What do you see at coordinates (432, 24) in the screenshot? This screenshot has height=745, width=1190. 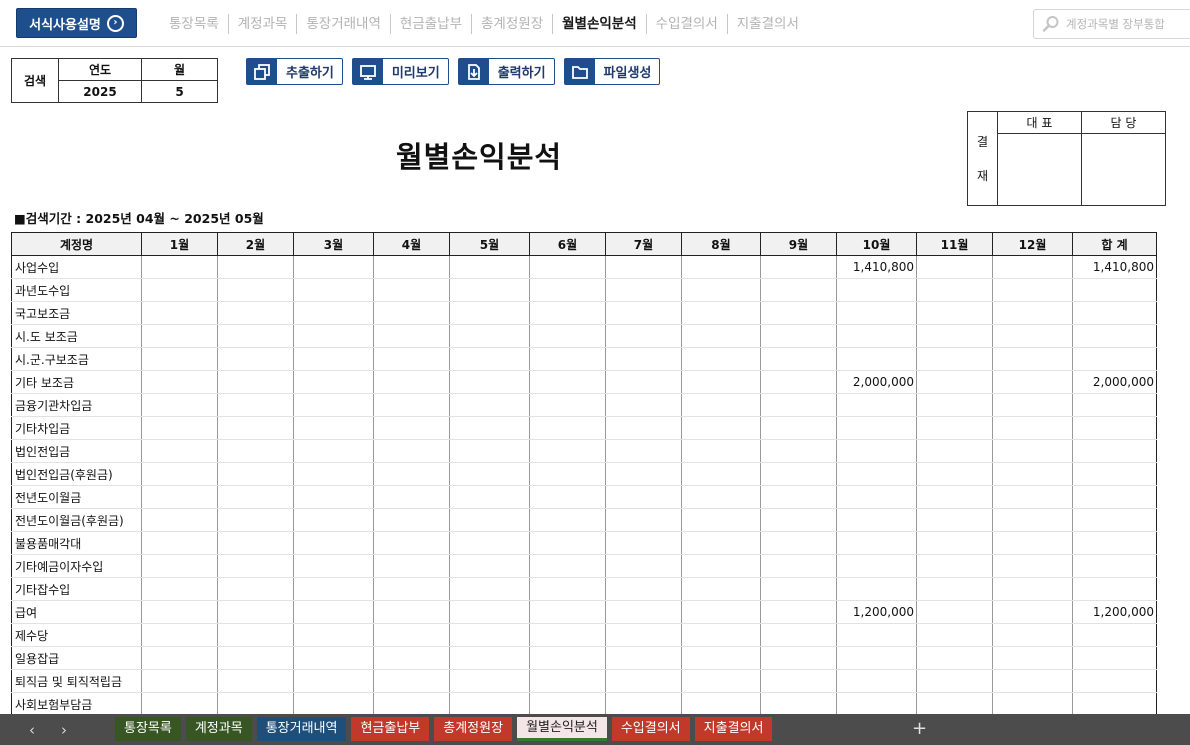 I see `nav-tab: 현금출납부` at bounding box center [432, 24].